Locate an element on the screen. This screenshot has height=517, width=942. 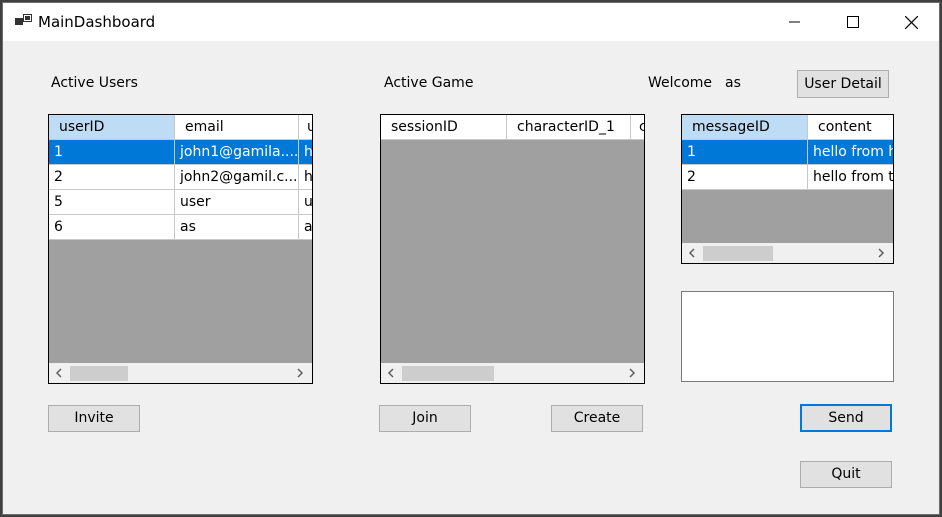
send-button: Send is located at coordinates (846, 418).